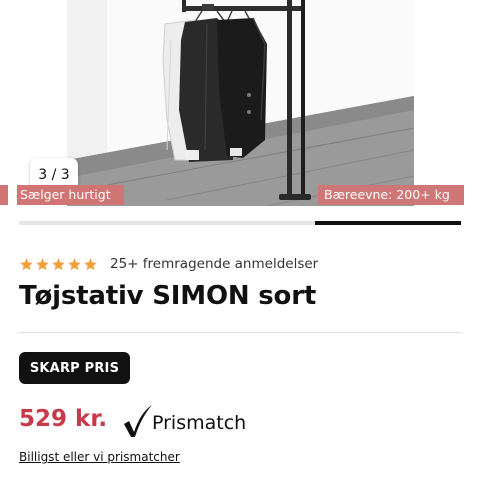  Describe the element at coordinates (4, 195) in the screenshot. I see `previous-slide-tag` at that location.